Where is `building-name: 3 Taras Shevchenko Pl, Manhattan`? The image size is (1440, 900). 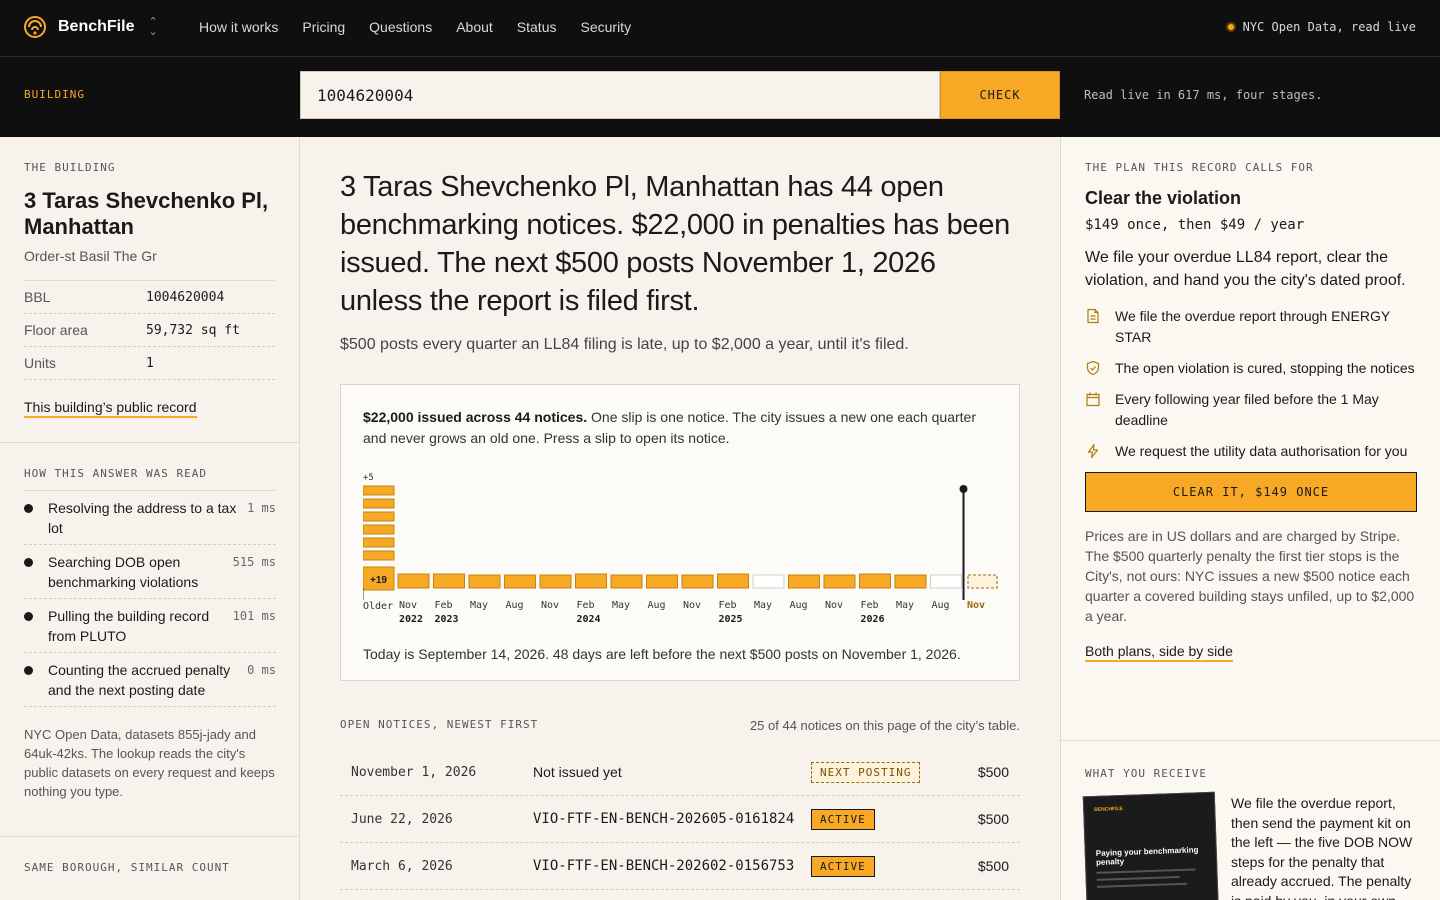 building-name: 3 Taras Shevchenko Pl, Manhattan is located at coordinates (146, 213).